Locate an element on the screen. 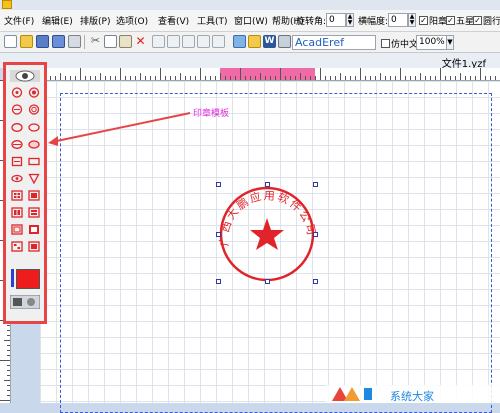 The height and width of the screenshot is (413, 500). watermark-text: 系统大家 is located at coordinates (412, 396).